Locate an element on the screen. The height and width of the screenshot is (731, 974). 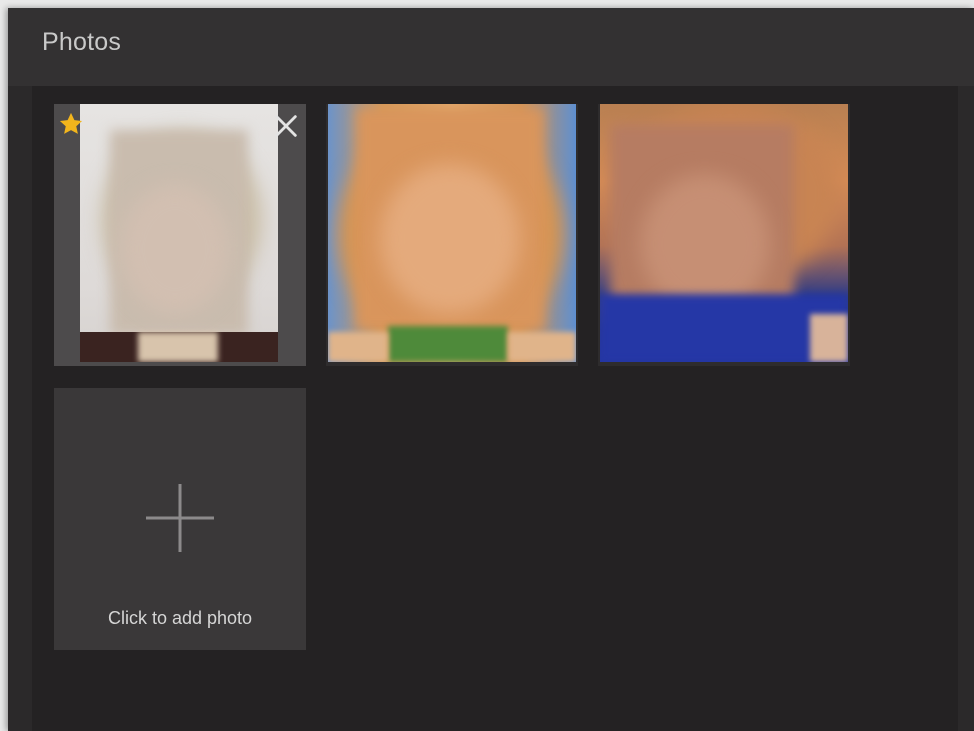
add-photo-label: Click to add photo is located at coordinates (180, 618).